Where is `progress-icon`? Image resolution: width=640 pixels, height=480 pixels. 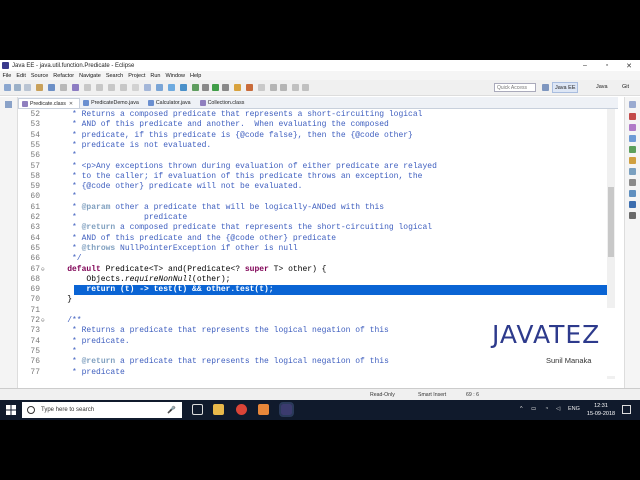 progress-icon is located at coordinates (632, 215).